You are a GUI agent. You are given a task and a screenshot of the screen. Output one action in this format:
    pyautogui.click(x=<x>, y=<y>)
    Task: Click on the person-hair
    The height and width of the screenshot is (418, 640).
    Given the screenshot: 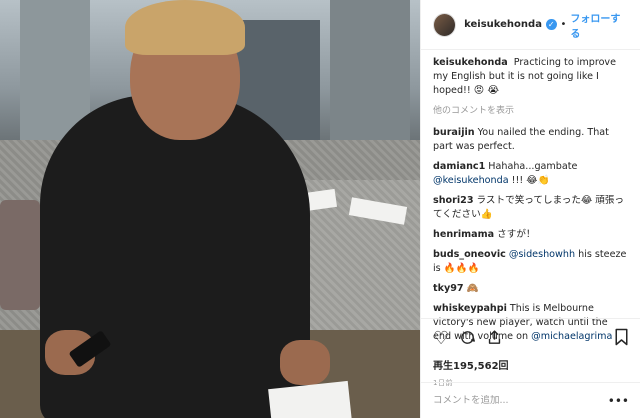 What is the action you would take?
    pyautogui.click(x=185, y=27)
    